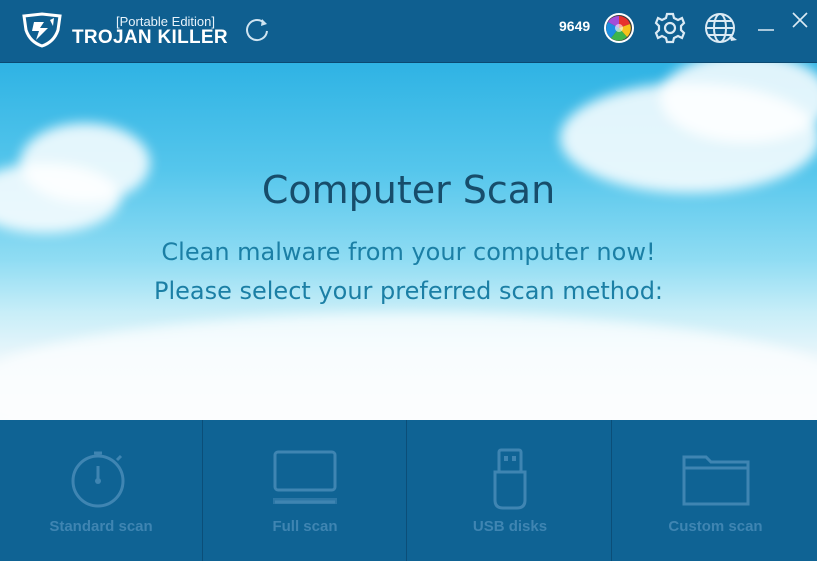  What do you see at coordinates (715, 526) in the screenshot?
I see `custom-scan-label: Custom scan` at bounding box center [715, 526].